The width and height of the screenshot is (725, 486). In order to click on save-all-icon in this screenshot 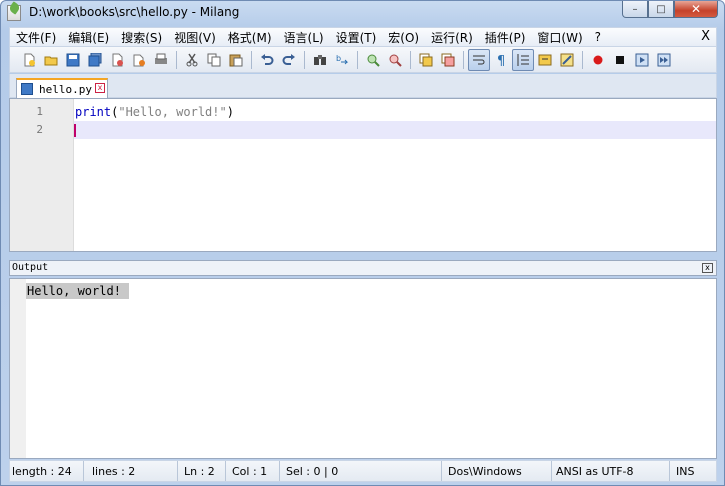, I will do `click(95, 59)`.